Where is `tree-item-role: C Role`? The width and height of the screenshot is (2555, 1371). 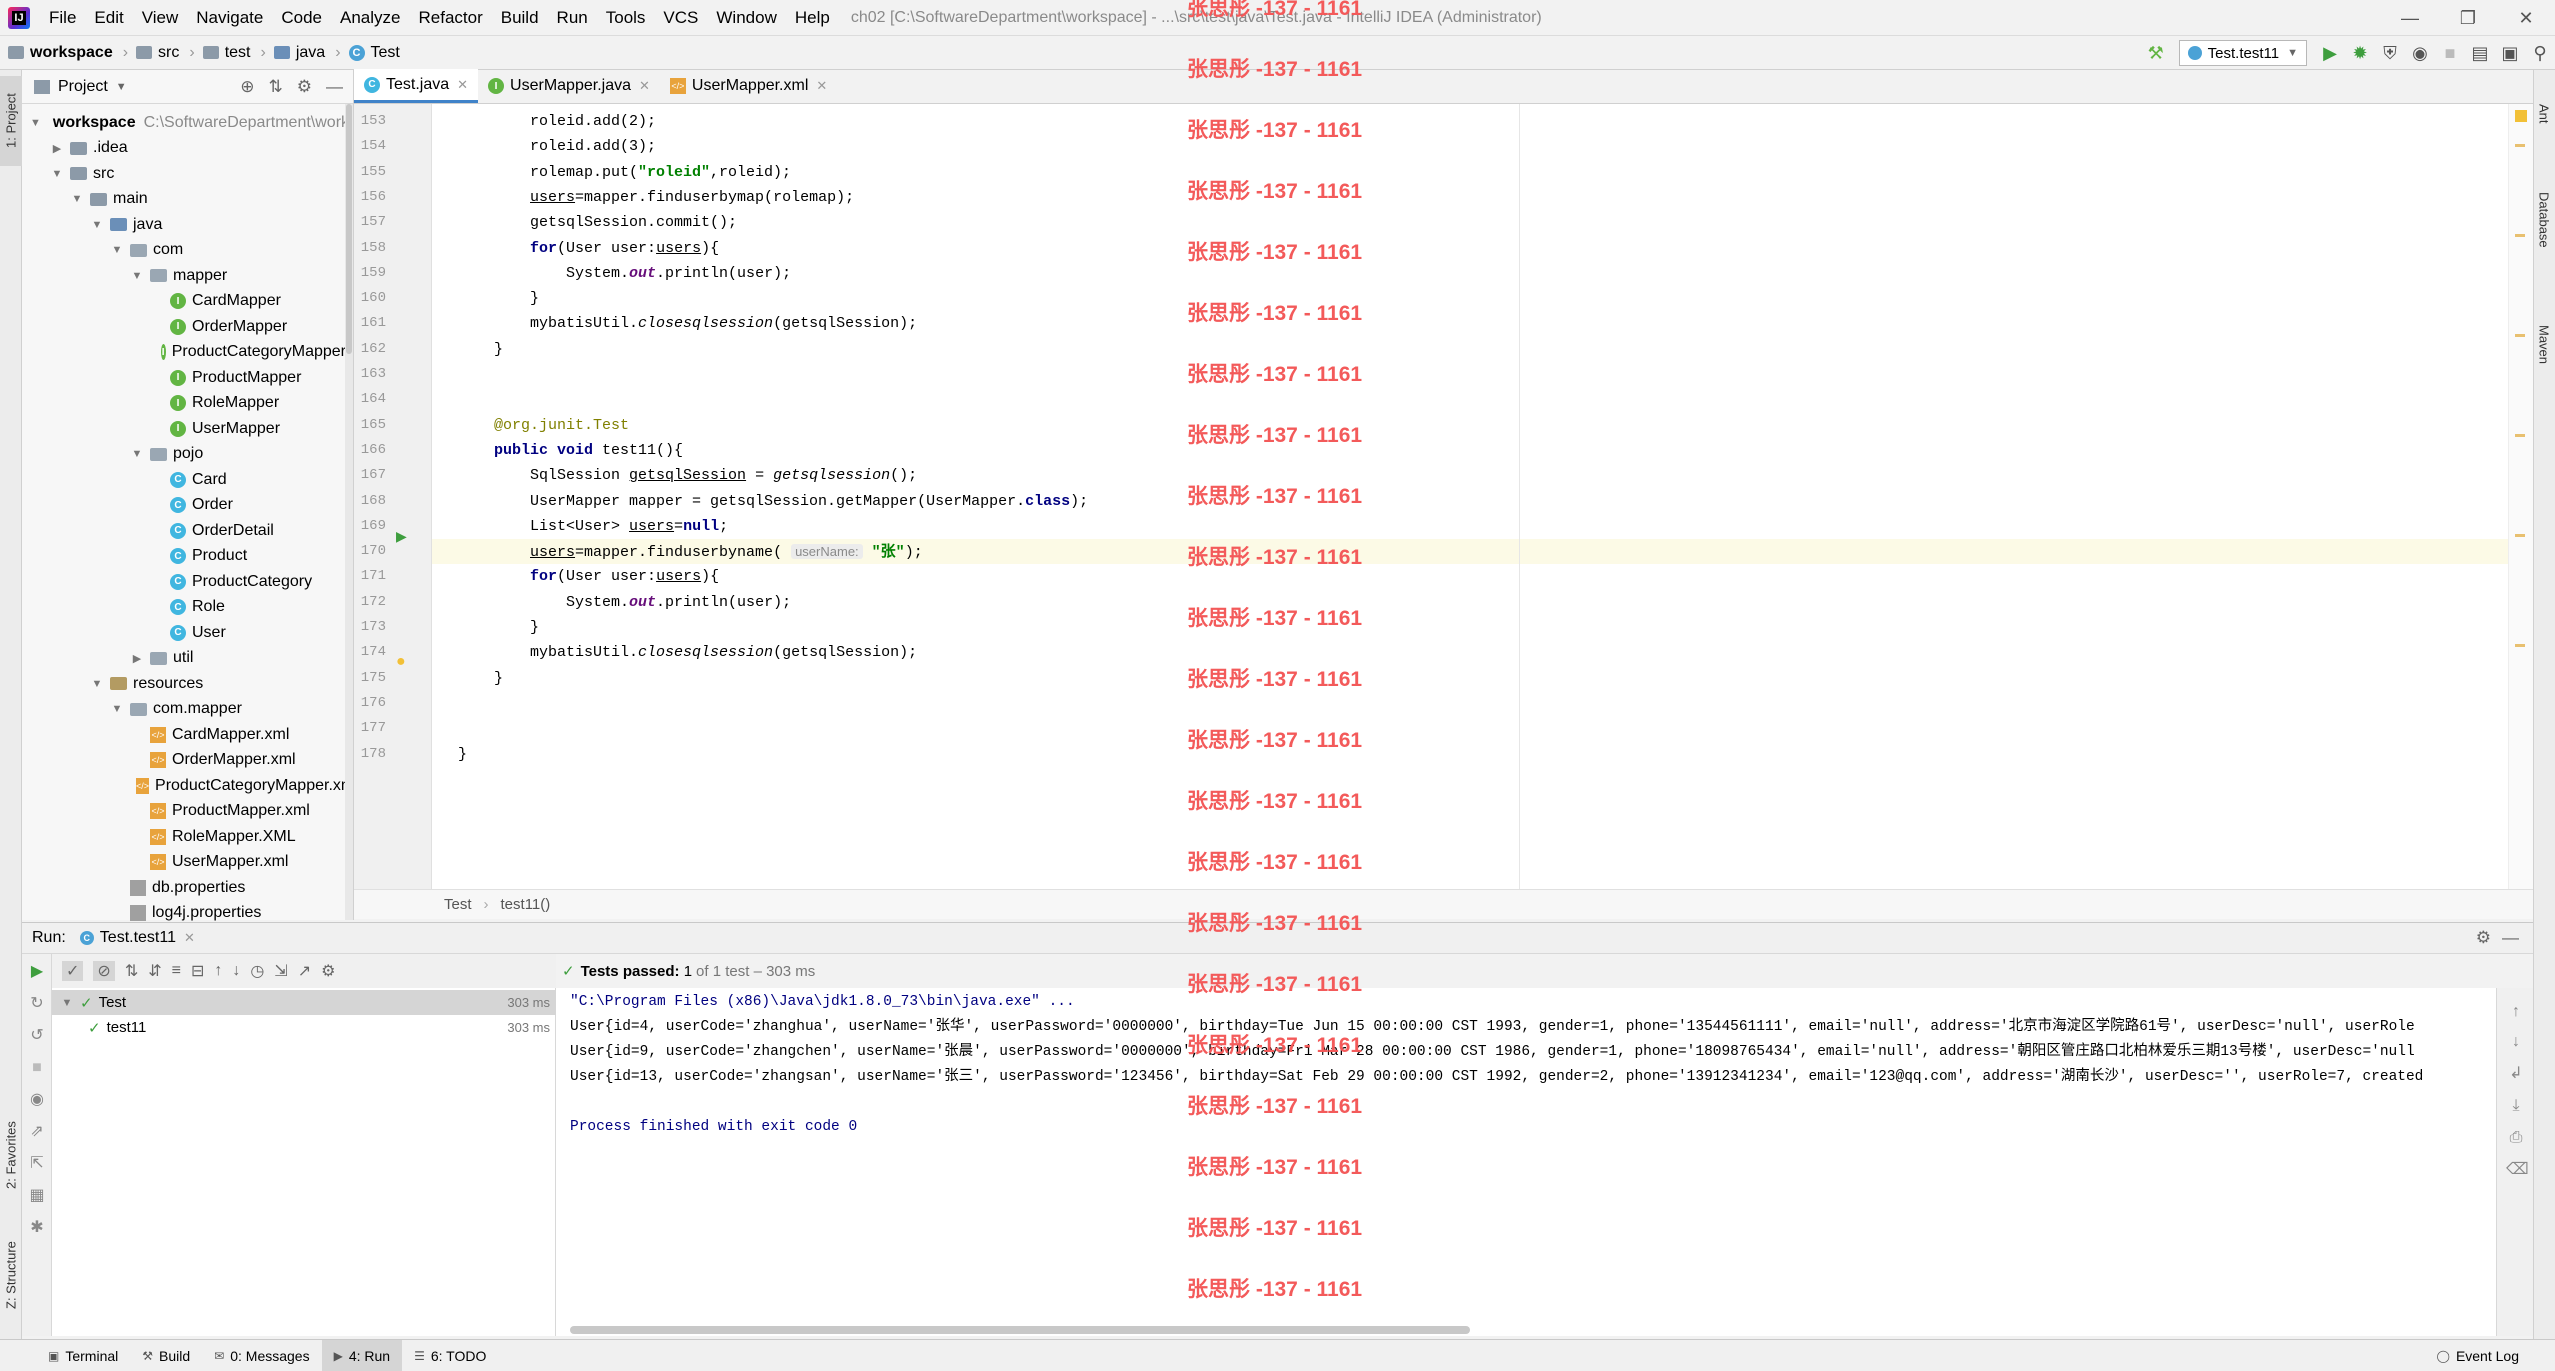
tree-item-role: C Role is located at coordinates (248, 607).